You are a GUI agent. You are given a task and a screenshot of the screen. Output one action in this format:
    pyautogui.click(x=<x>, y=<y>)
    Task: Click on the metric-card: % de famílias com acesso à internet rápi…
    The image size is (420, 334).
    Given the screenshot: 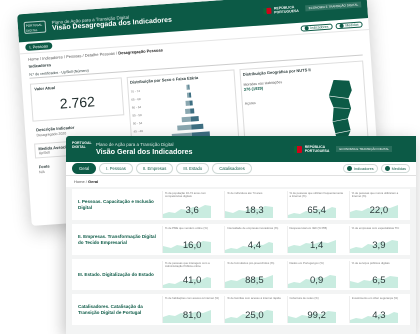 What is the action you would take?
    pyautogui.click(x=254, y=309)
    